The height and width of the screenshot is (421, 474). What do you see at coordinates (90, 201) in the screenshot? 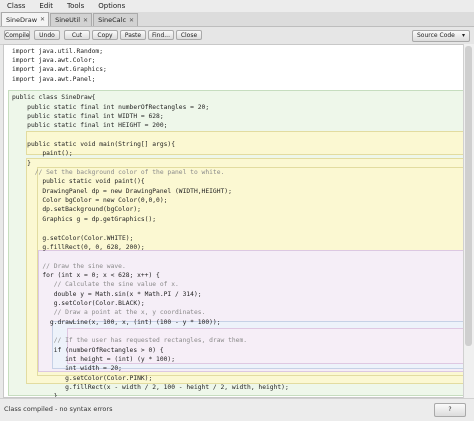
I see `code-line: Color bgColor = new Color(0,0,0);` at bounding box center [90, 201].